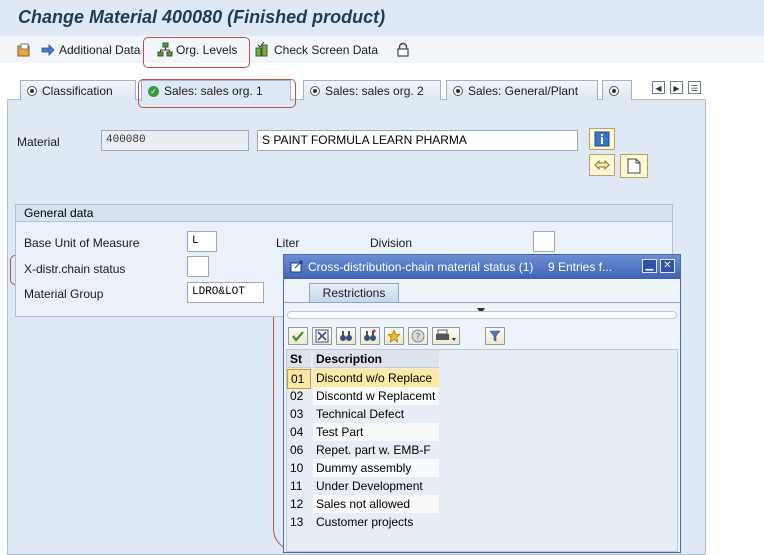 This screenshot has height=555, width=764. What do you see at coordinates (676, 87) in the screenshot?
I see `tab-scroll-right-button: ▶` at bounding box center [676, 87].